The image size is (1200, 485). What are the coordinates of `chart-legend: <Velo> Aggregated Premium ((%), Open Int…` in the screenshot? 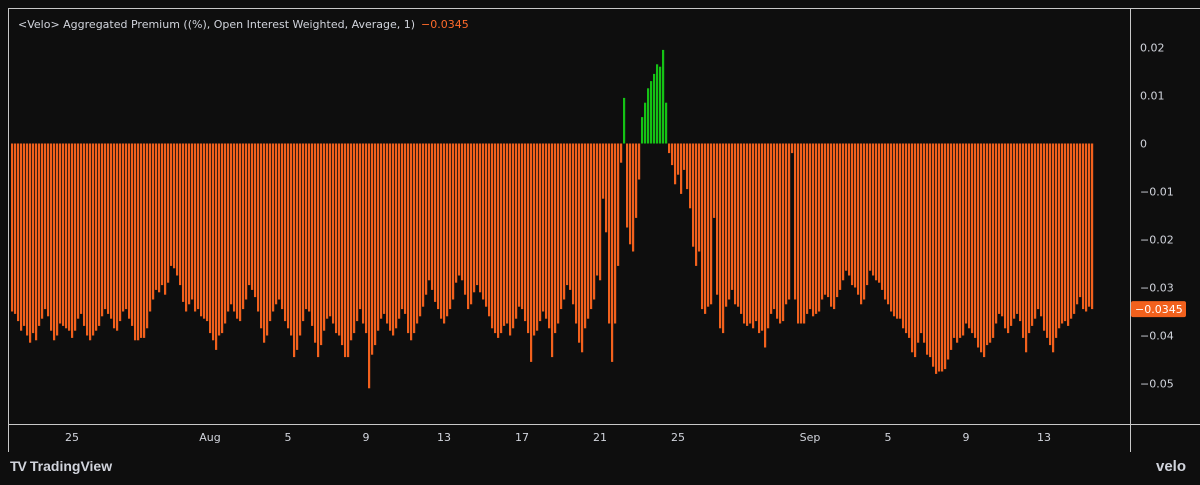 It's located at (243, 24).